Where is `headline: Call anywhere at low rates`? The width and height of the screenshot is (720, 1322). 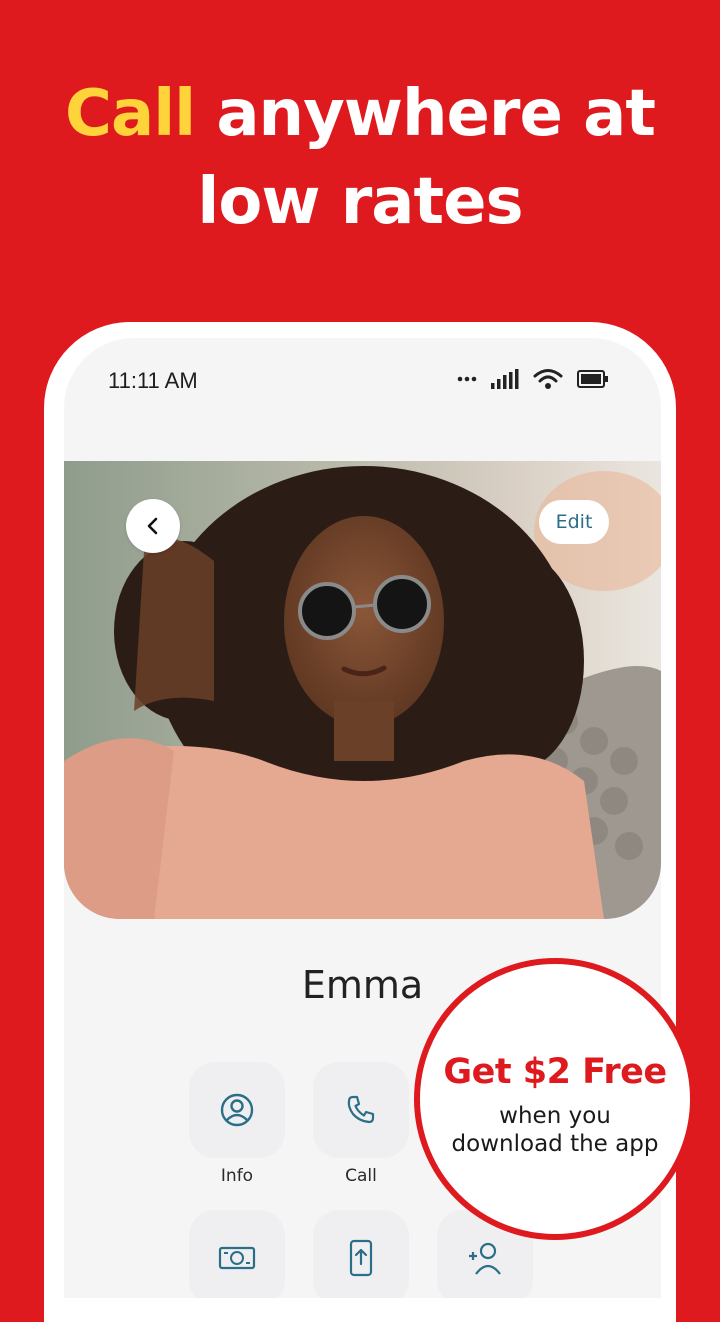 headline: Call anywhere at low rates is located at coordinates (360, 158).